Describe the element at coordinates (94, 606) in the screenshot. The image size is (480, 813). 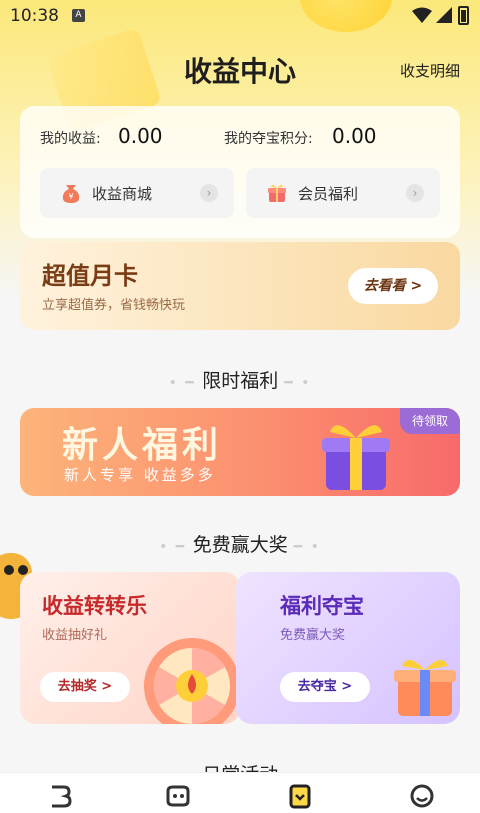
I see `wheel-game-title: 收益转转乐` at that location.